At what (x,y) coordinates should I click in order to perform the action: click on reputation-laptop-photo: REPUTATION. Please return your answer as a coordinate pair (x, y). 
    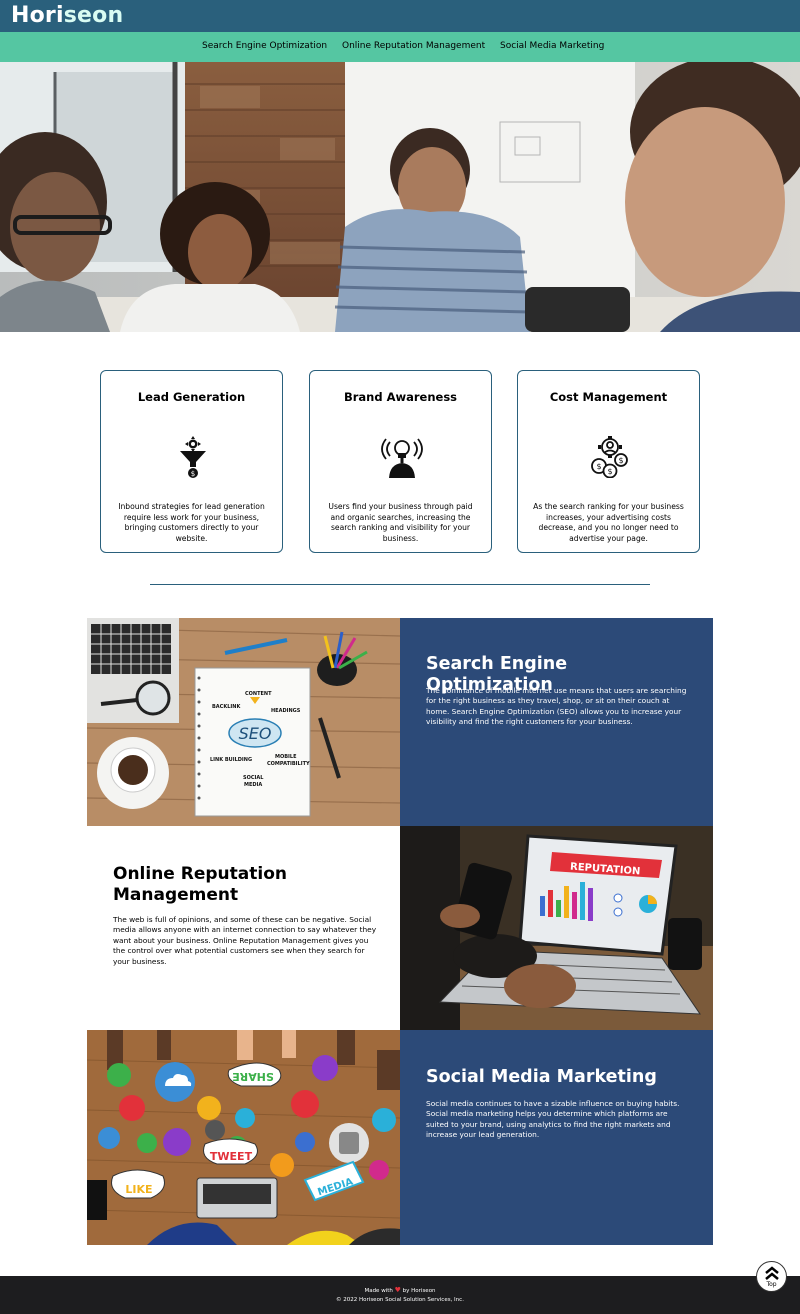
    Looking at the image, I should click on (556, 928).